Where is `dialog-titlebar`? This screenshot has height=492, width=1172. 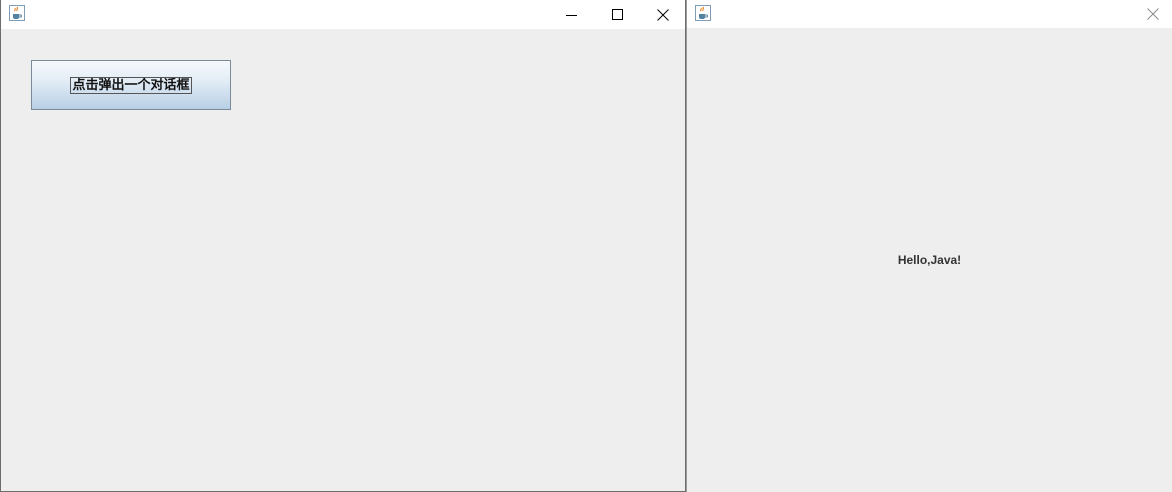
dialog-titlebar is located at coordinates (929, 14).